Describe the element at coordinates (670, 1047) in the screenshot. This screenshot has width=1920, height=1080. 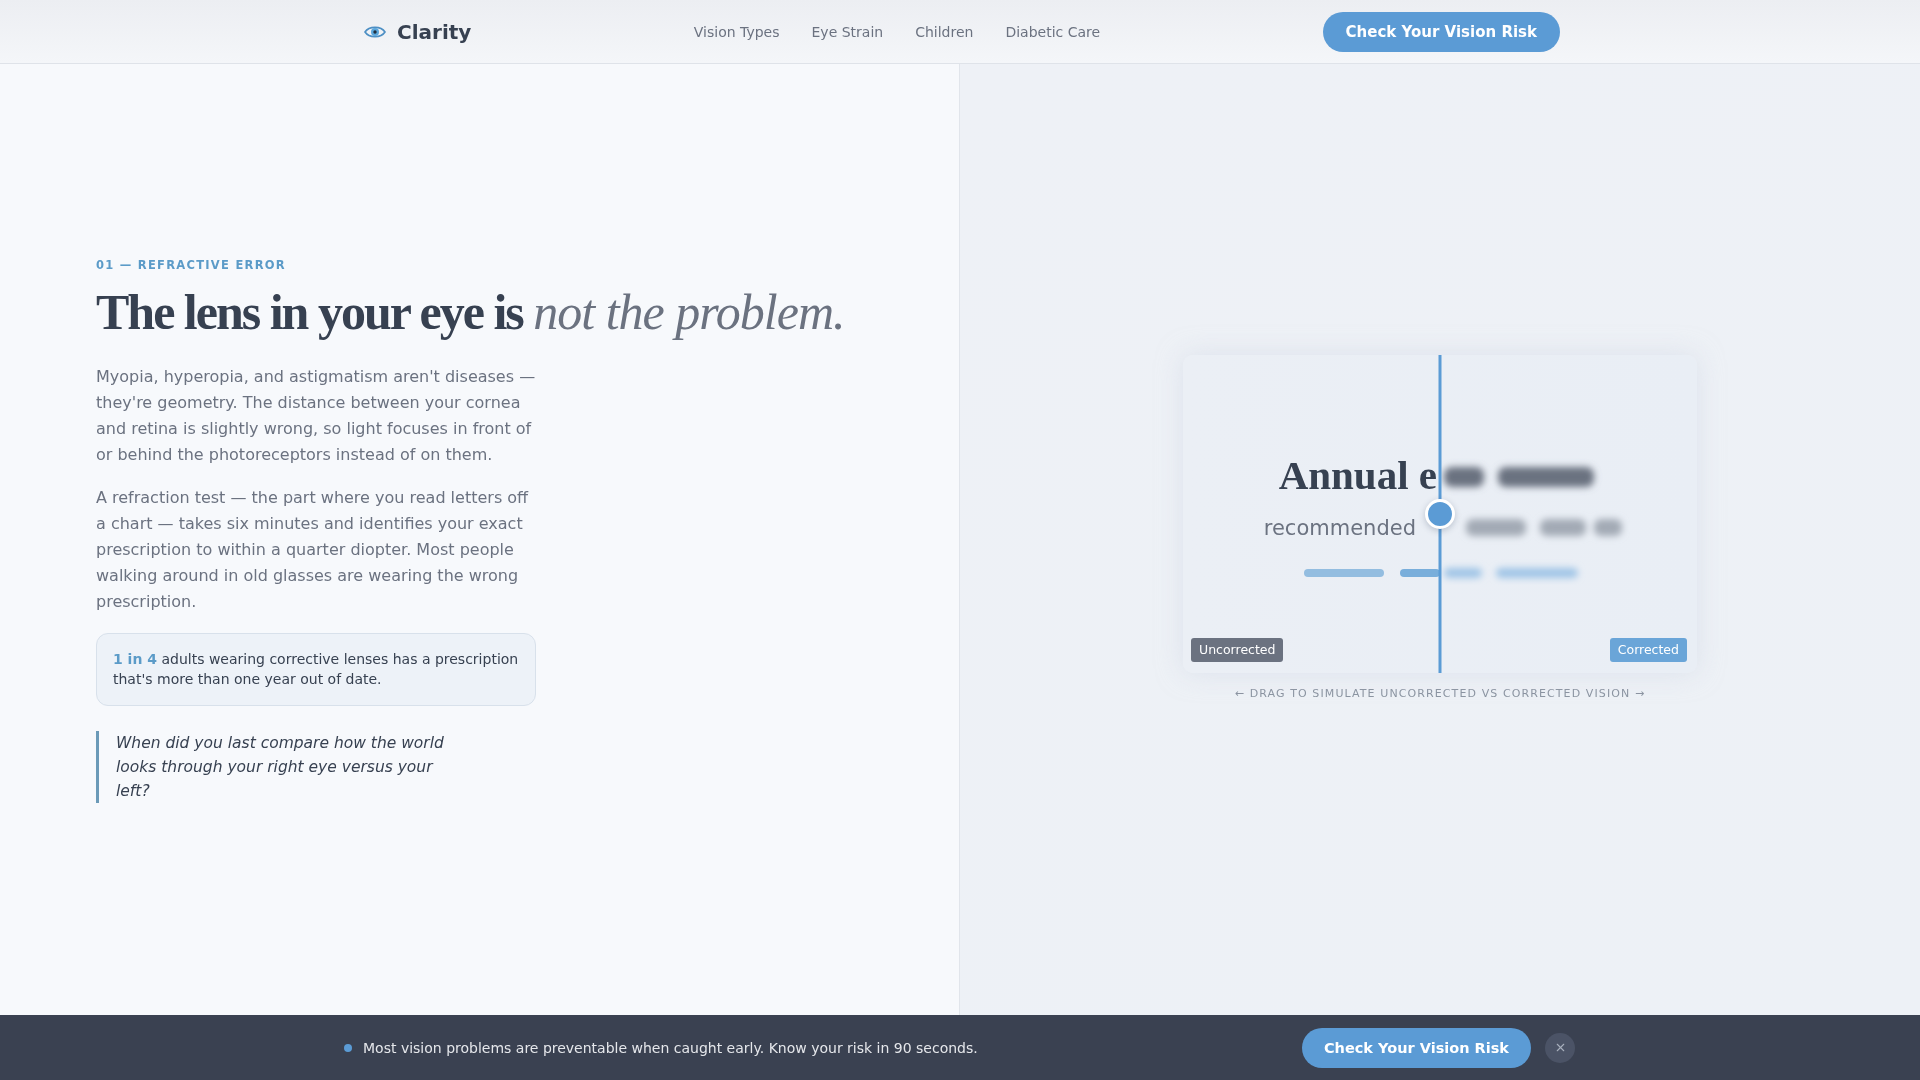
I see `banner-message: Most vision problems are preventable when caught early. Know your risk in 90 seconds.` at that location.